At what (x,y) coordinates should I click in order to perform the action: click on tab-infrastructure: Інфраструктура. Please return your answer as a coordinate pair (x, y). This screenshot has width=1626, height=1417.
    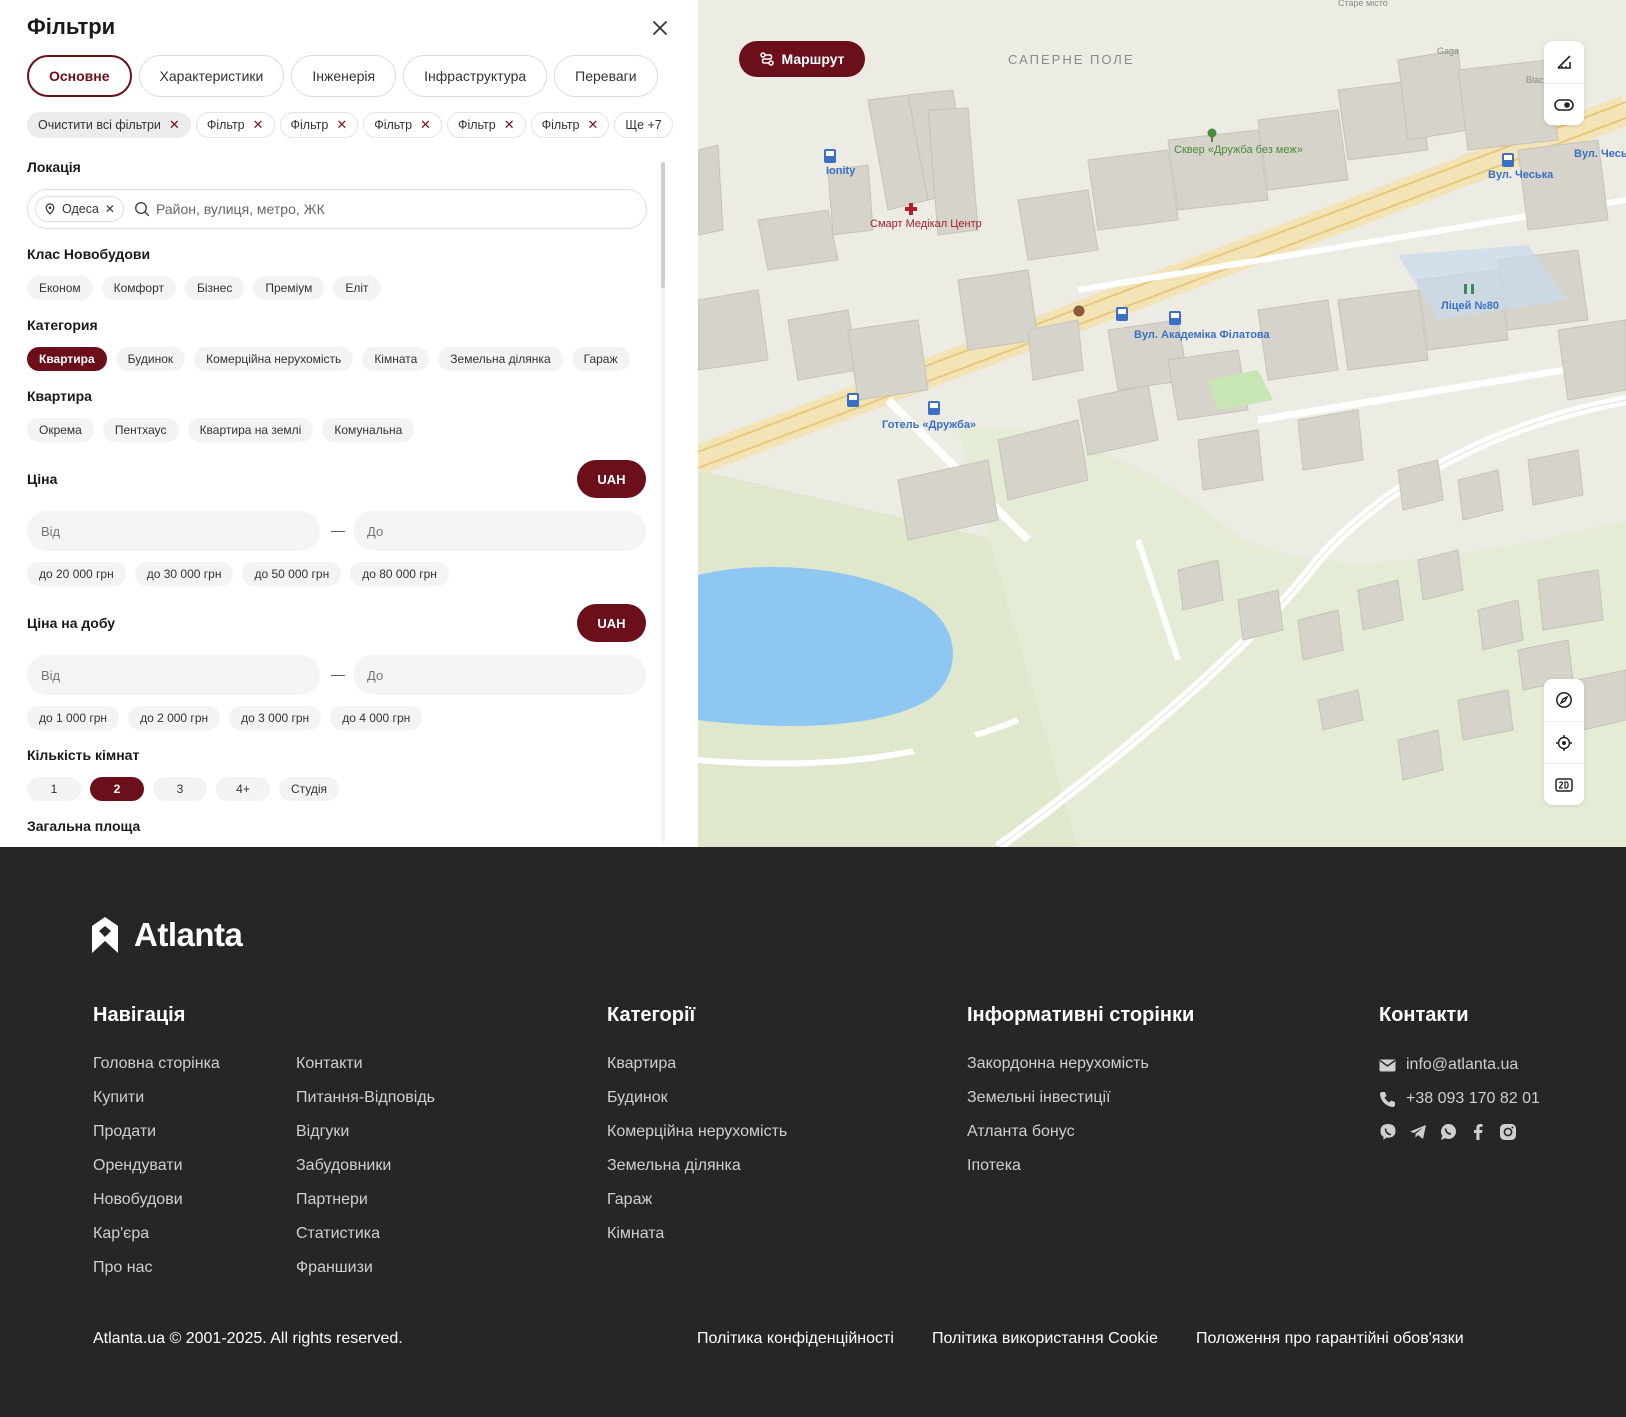
    Looking at the image, I should click on (475, 76).